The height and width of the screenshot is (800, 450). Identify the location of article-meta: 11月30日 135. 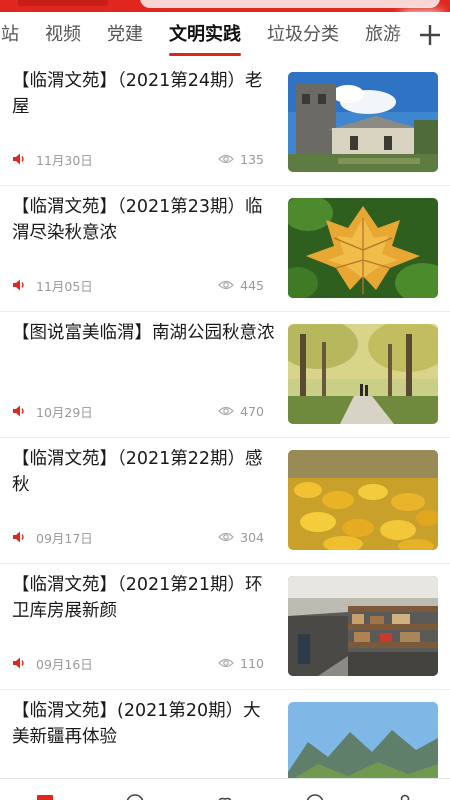
(138, 159).